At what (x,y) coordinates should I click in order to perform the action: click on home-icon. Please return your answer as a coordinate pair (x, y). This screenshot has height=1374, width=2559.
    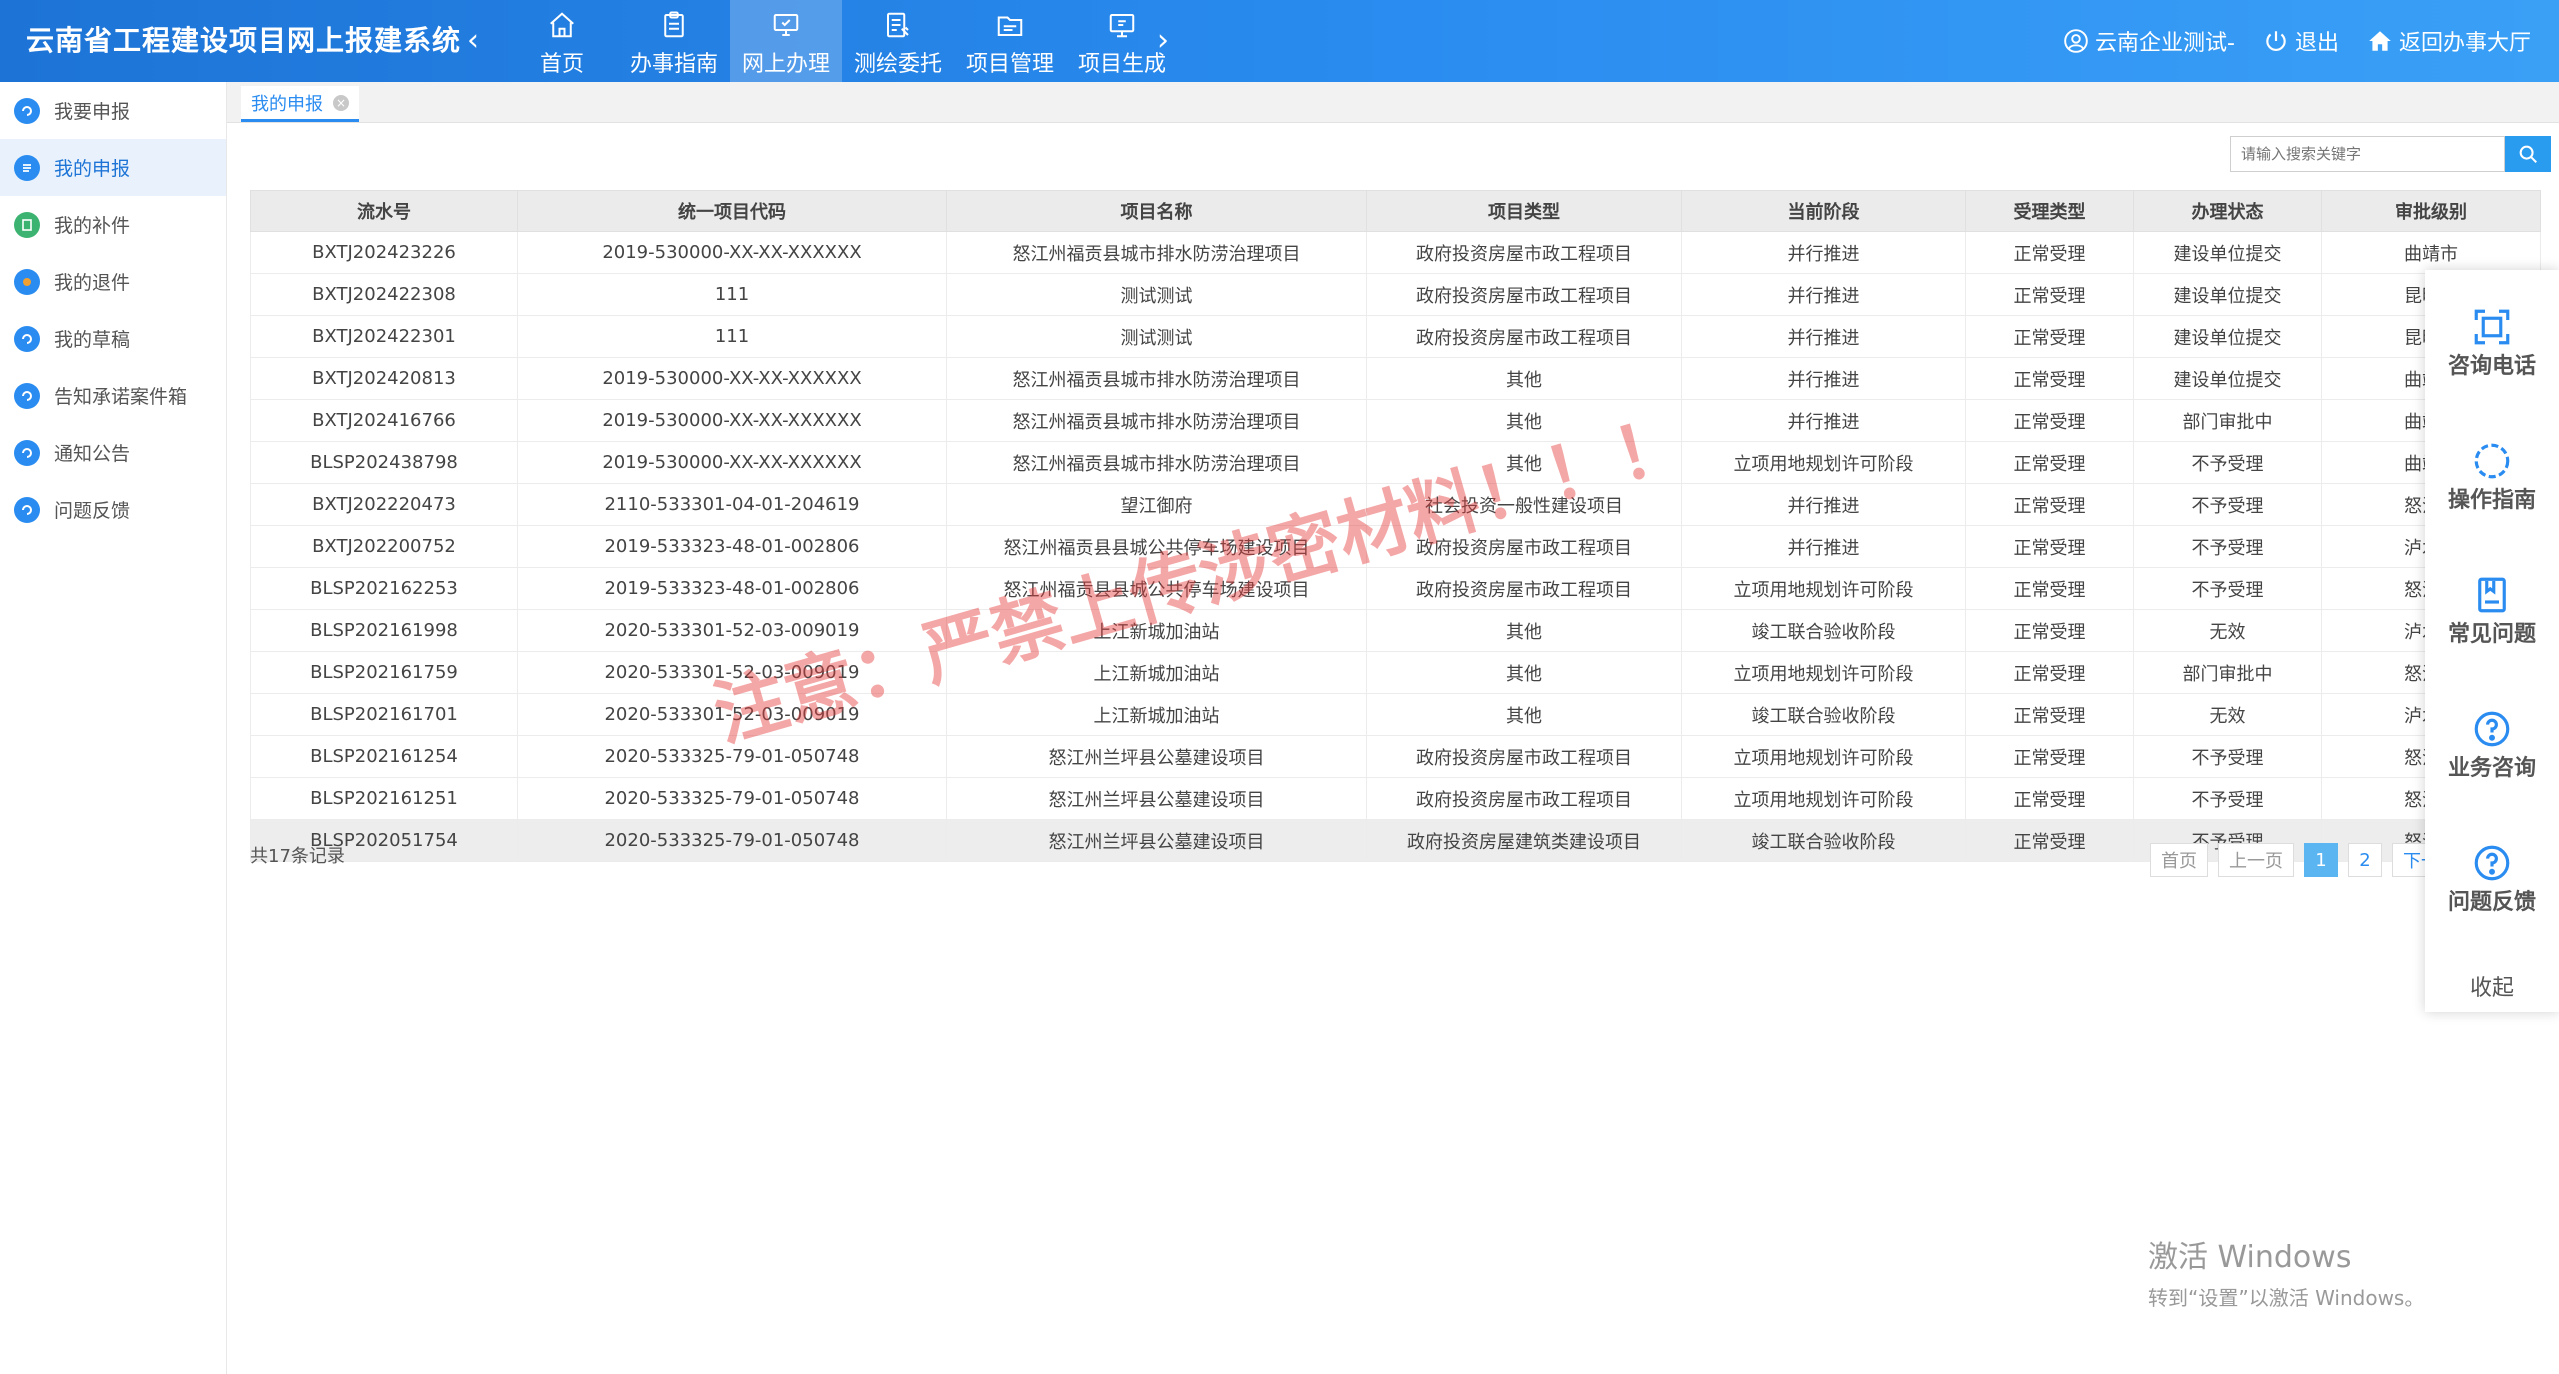
    Looking at the image, I should click on (2380, 41).